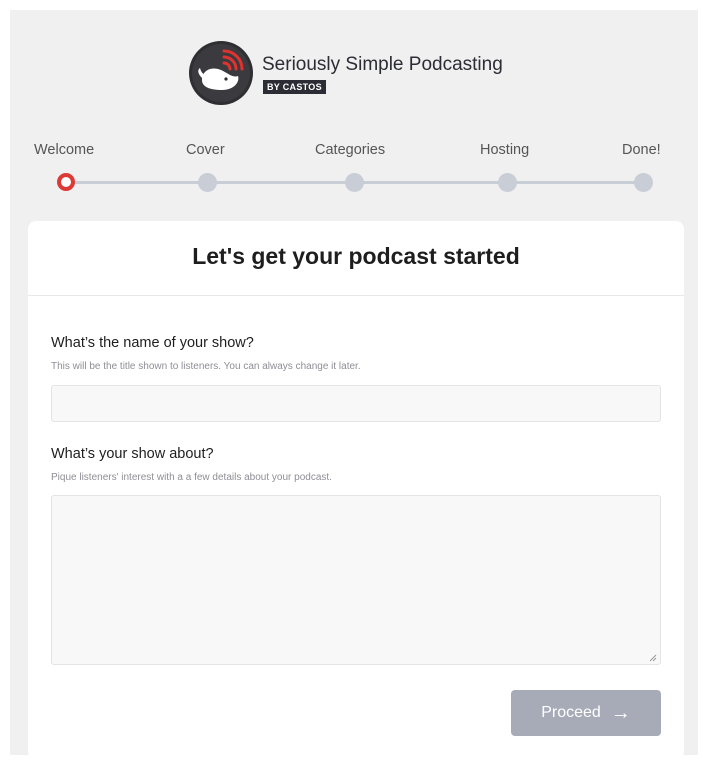  I want to click on step-dot-cover, so click(207, 182).